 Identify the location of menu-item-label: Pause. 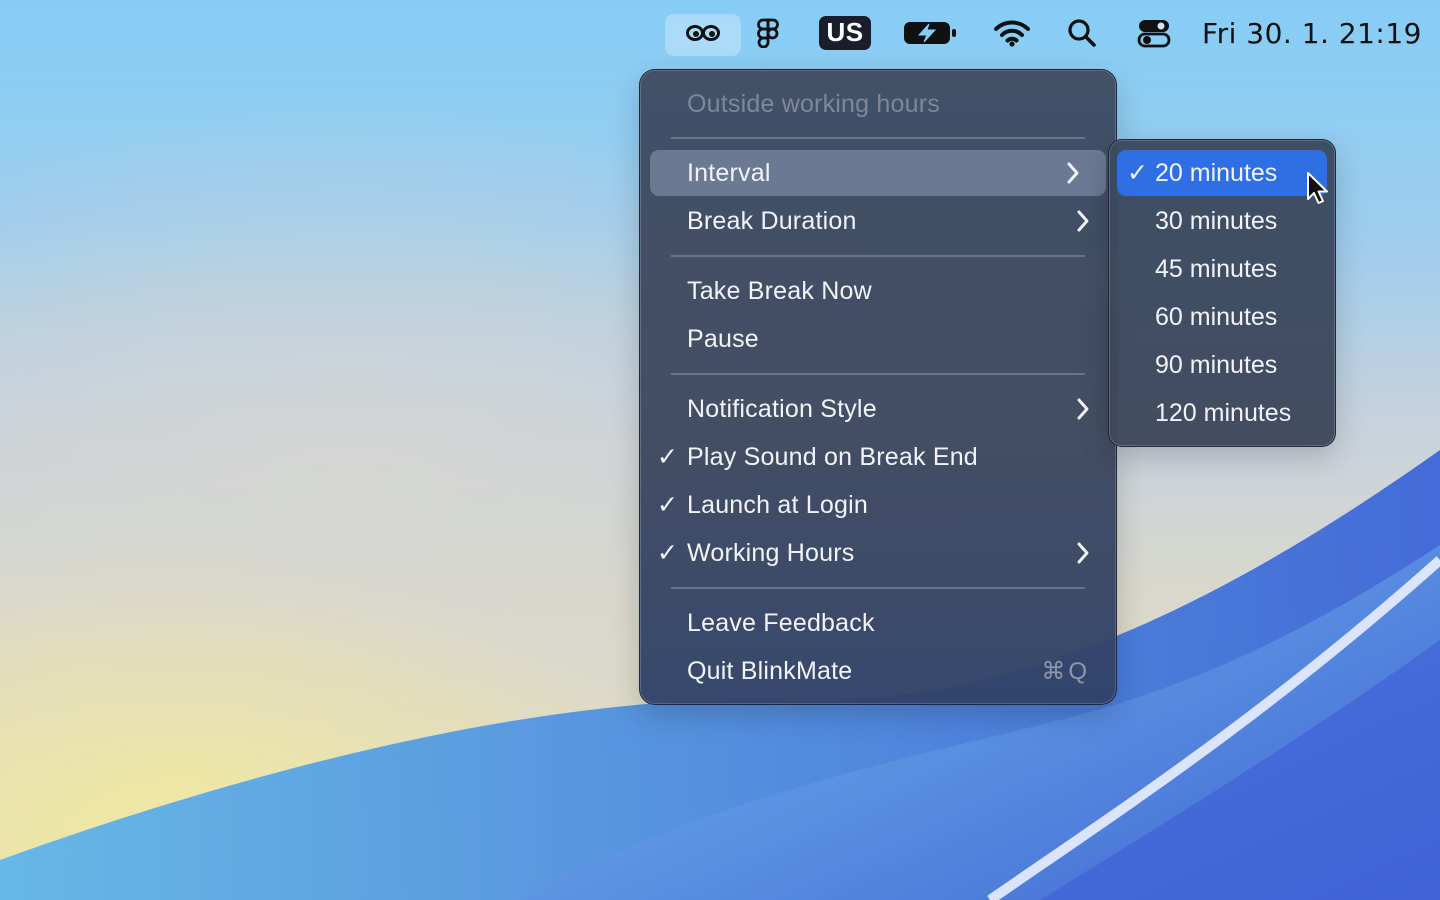
(723, 338).